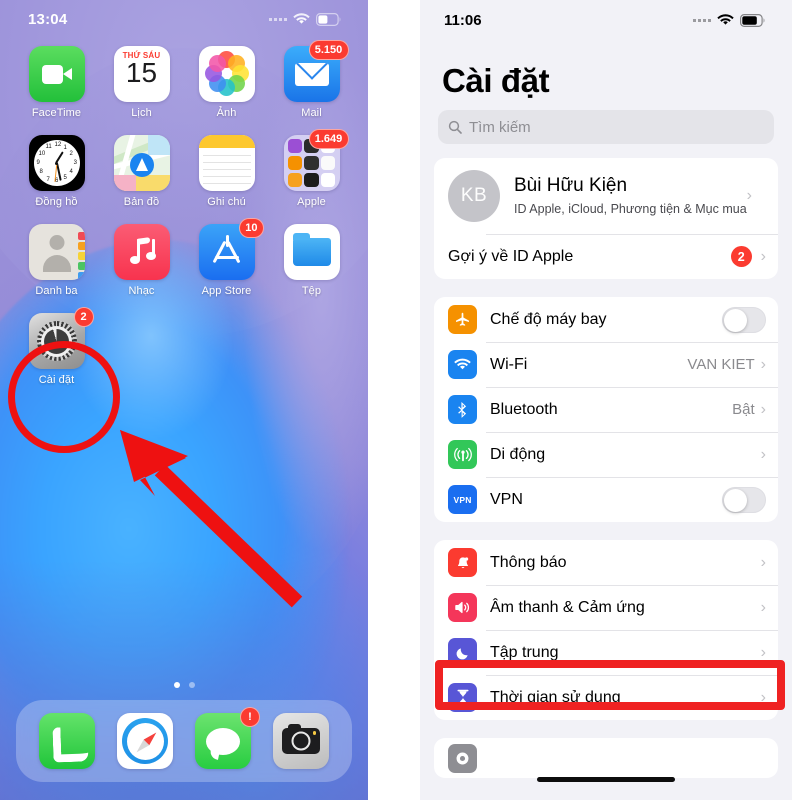 The height and width of the screenshot is (800, 792). Describe the element at coordinates (56, 380) in the screenshot. I see `app-label: Cài đặt` at that location.